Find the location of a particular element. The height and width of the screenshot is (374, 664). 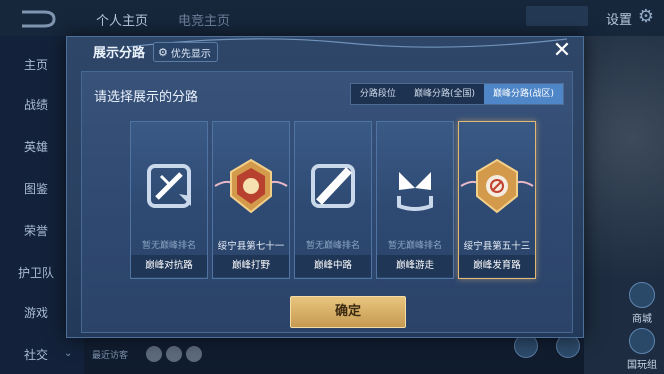

modal-title: 展示分路 is located at coordinates (119, 53).